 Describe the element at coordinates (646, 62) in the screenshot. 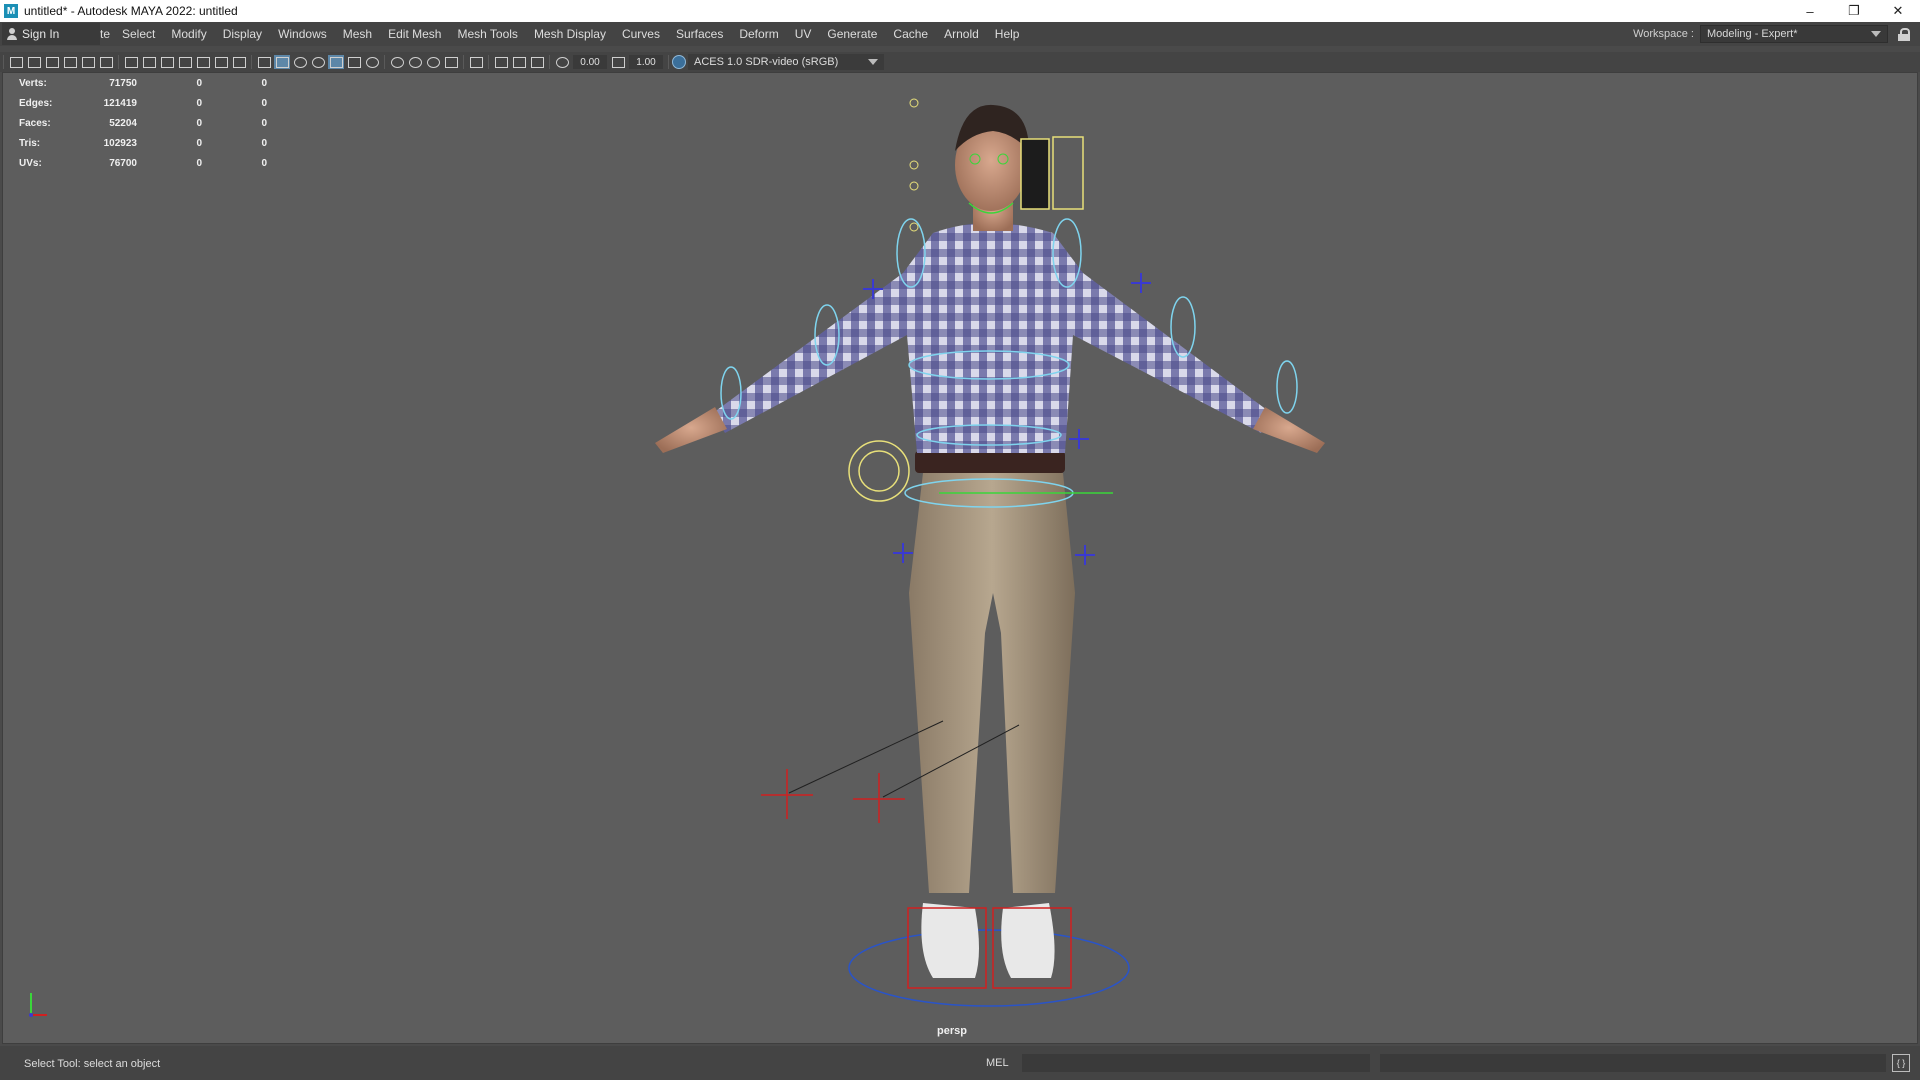

I see `gamma-field: 1.00` at that location.